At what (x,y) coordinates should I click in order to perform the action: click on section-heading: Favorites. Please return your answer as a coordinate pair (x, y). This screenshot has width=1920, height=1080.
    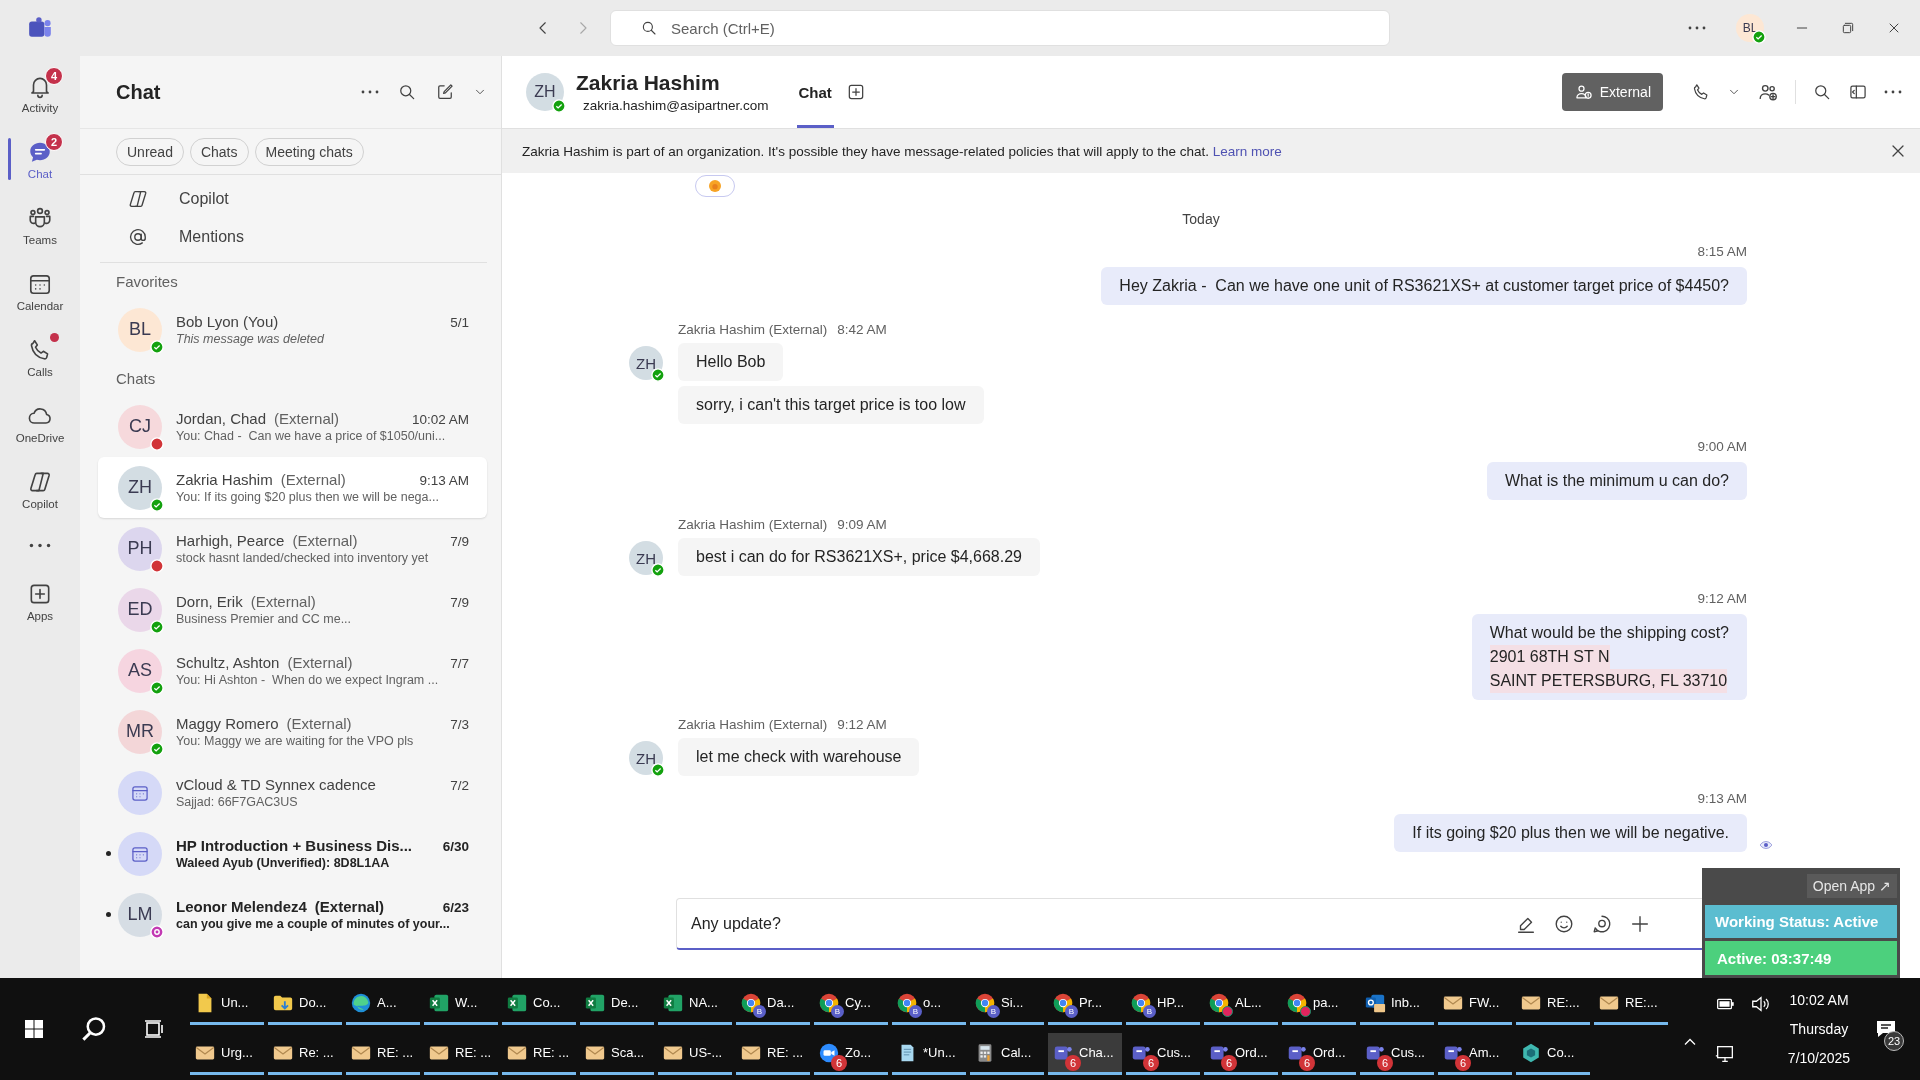
    Looking at the image, I should click on (147, 281).